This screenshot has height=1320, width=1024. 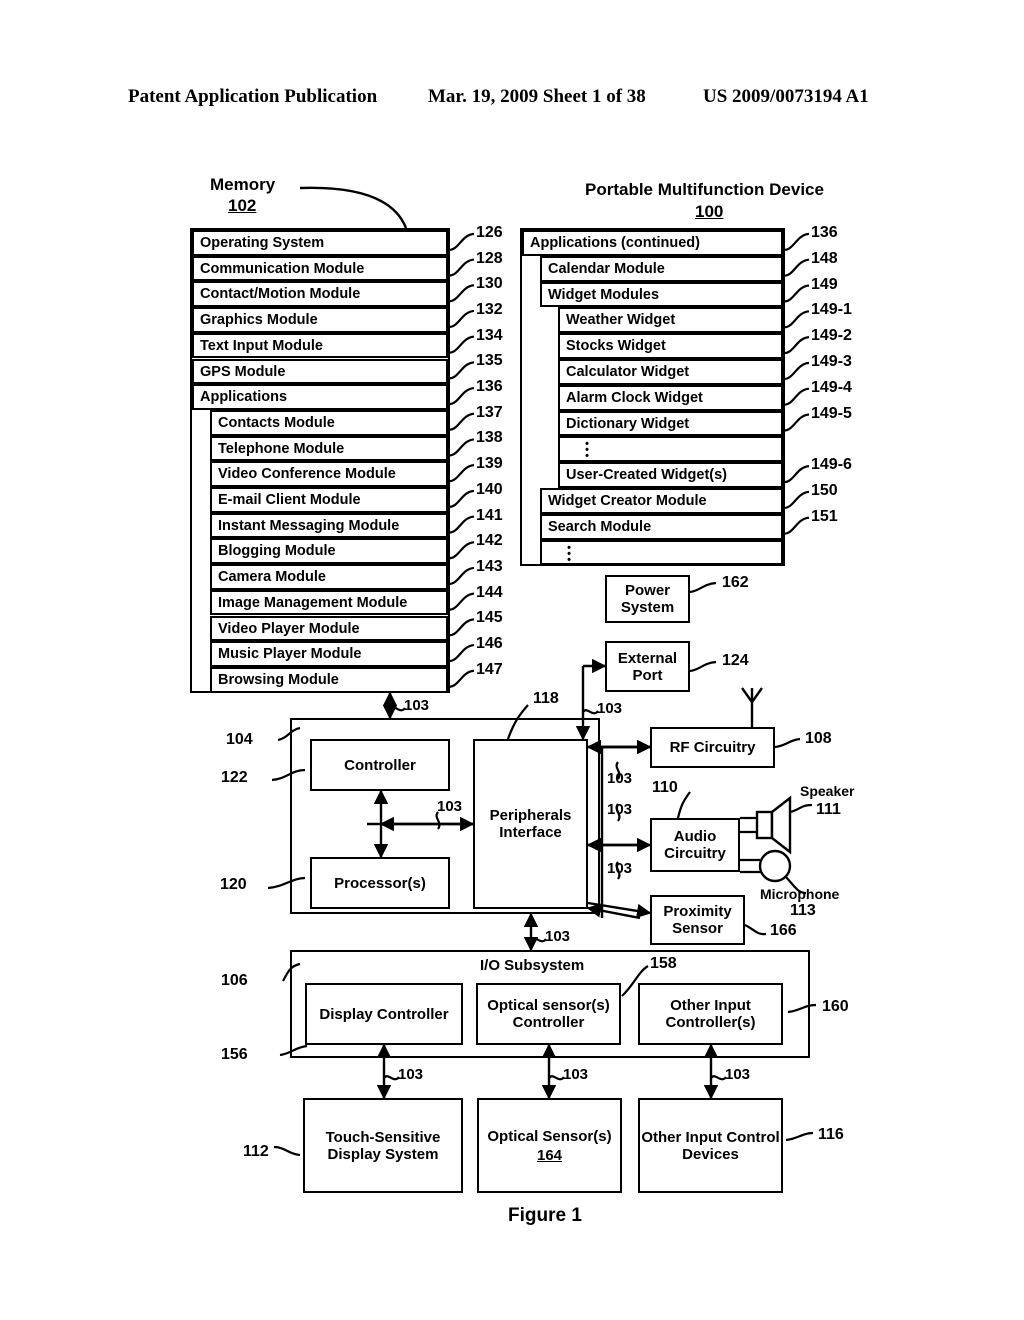 What do you see at coordinates (620, 778) in the screenshot?
I see `bus-label-103-g: 103` at bounding box center [620, 778].